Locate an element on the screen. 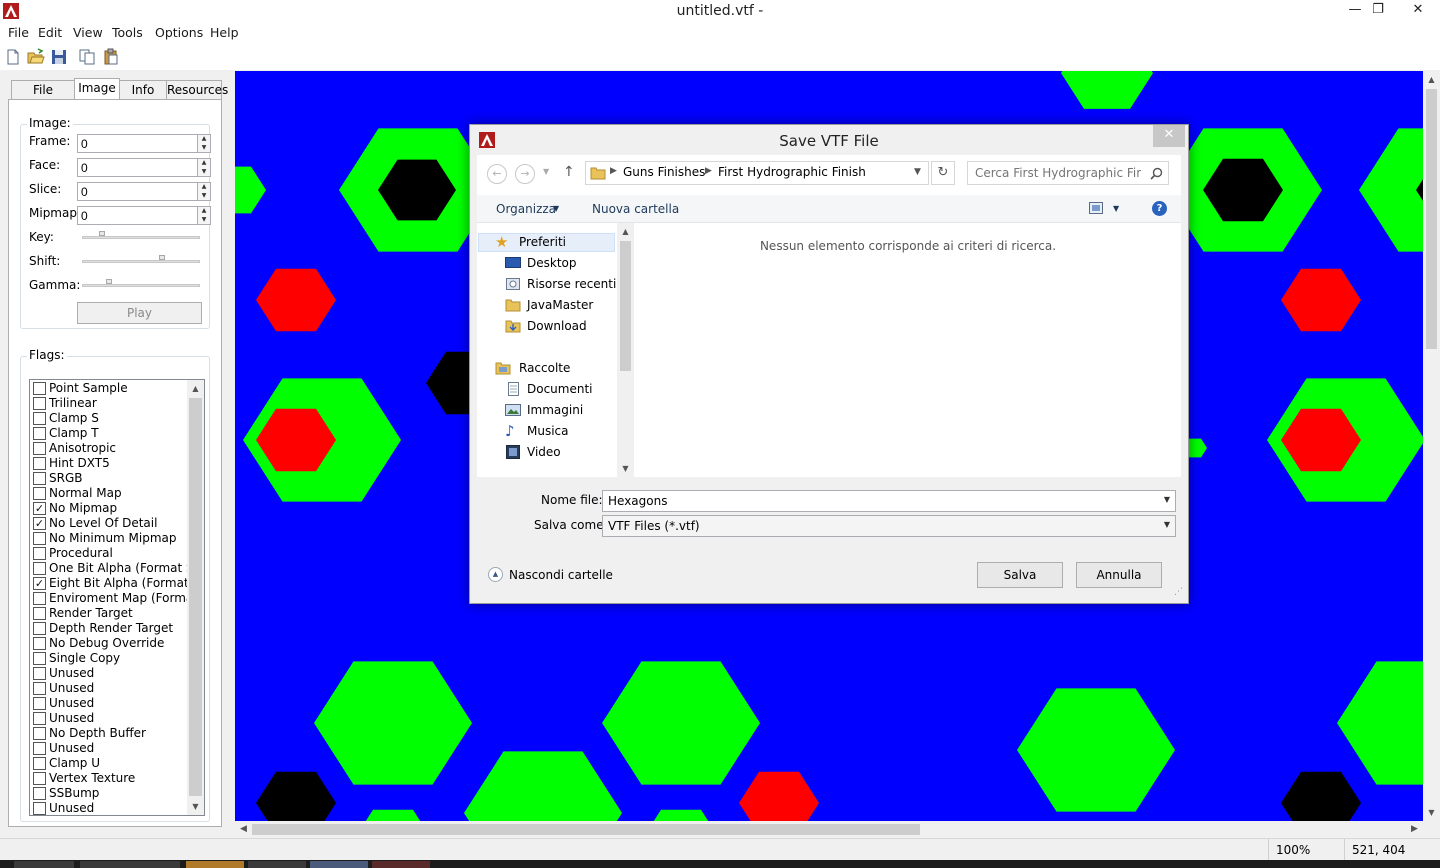  back-arrow-icon: ← is located at coordinates (497, 174).